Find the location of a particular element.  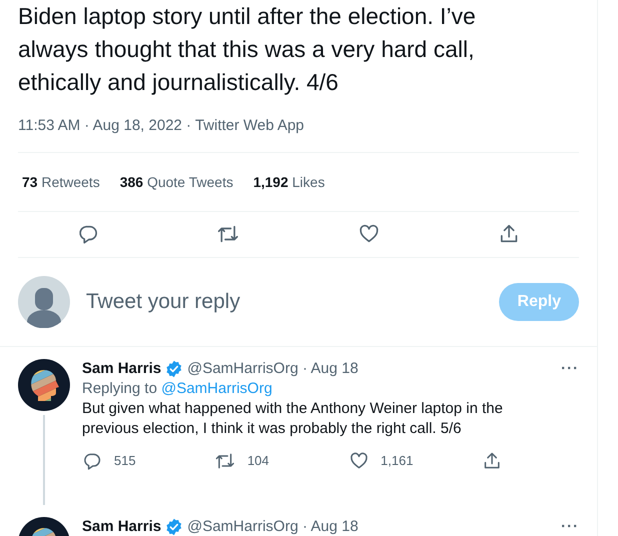

tweet-text: But given what happened with the Anthony Weiner laptop in the previous election, I think it was probably the right call. 5/6 is located at coordinates (293, 419).